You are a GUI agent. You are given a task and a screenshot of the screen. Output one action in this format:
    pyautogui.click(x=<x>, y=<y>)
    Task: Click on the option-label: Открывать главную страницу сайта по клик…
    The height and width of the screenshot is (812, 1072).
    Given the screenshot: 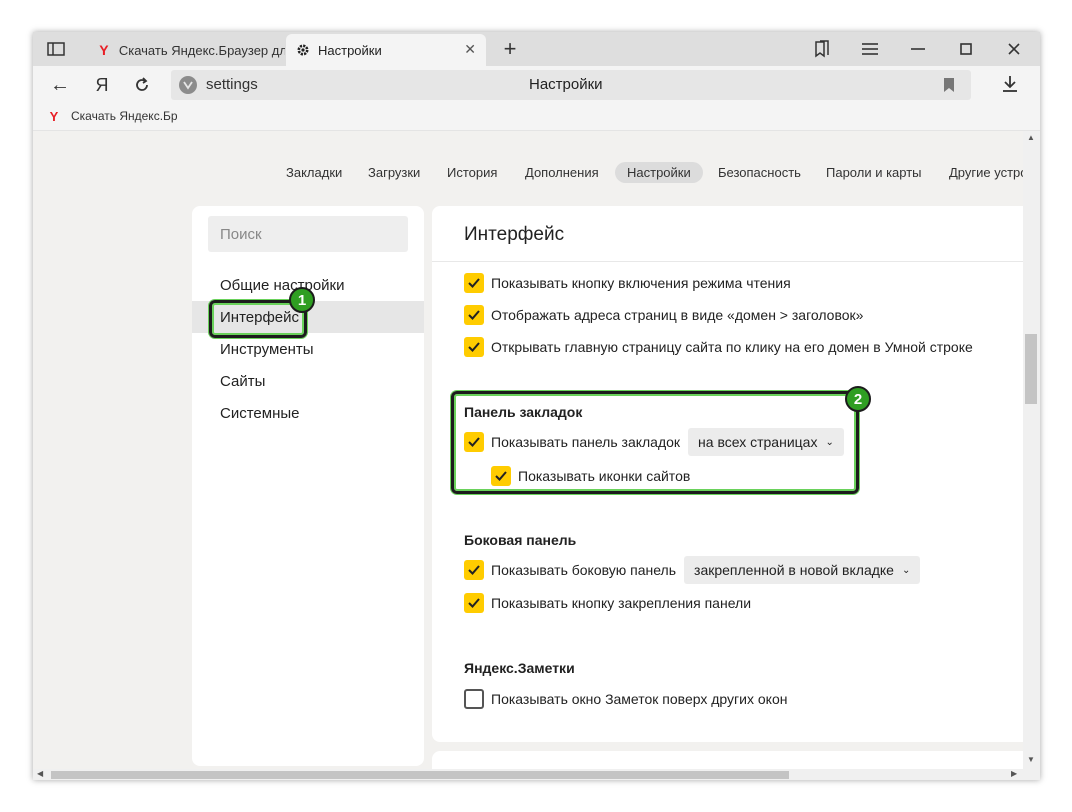 What is the action you would take?
    pyautogui.click(x=732, y=347)
    